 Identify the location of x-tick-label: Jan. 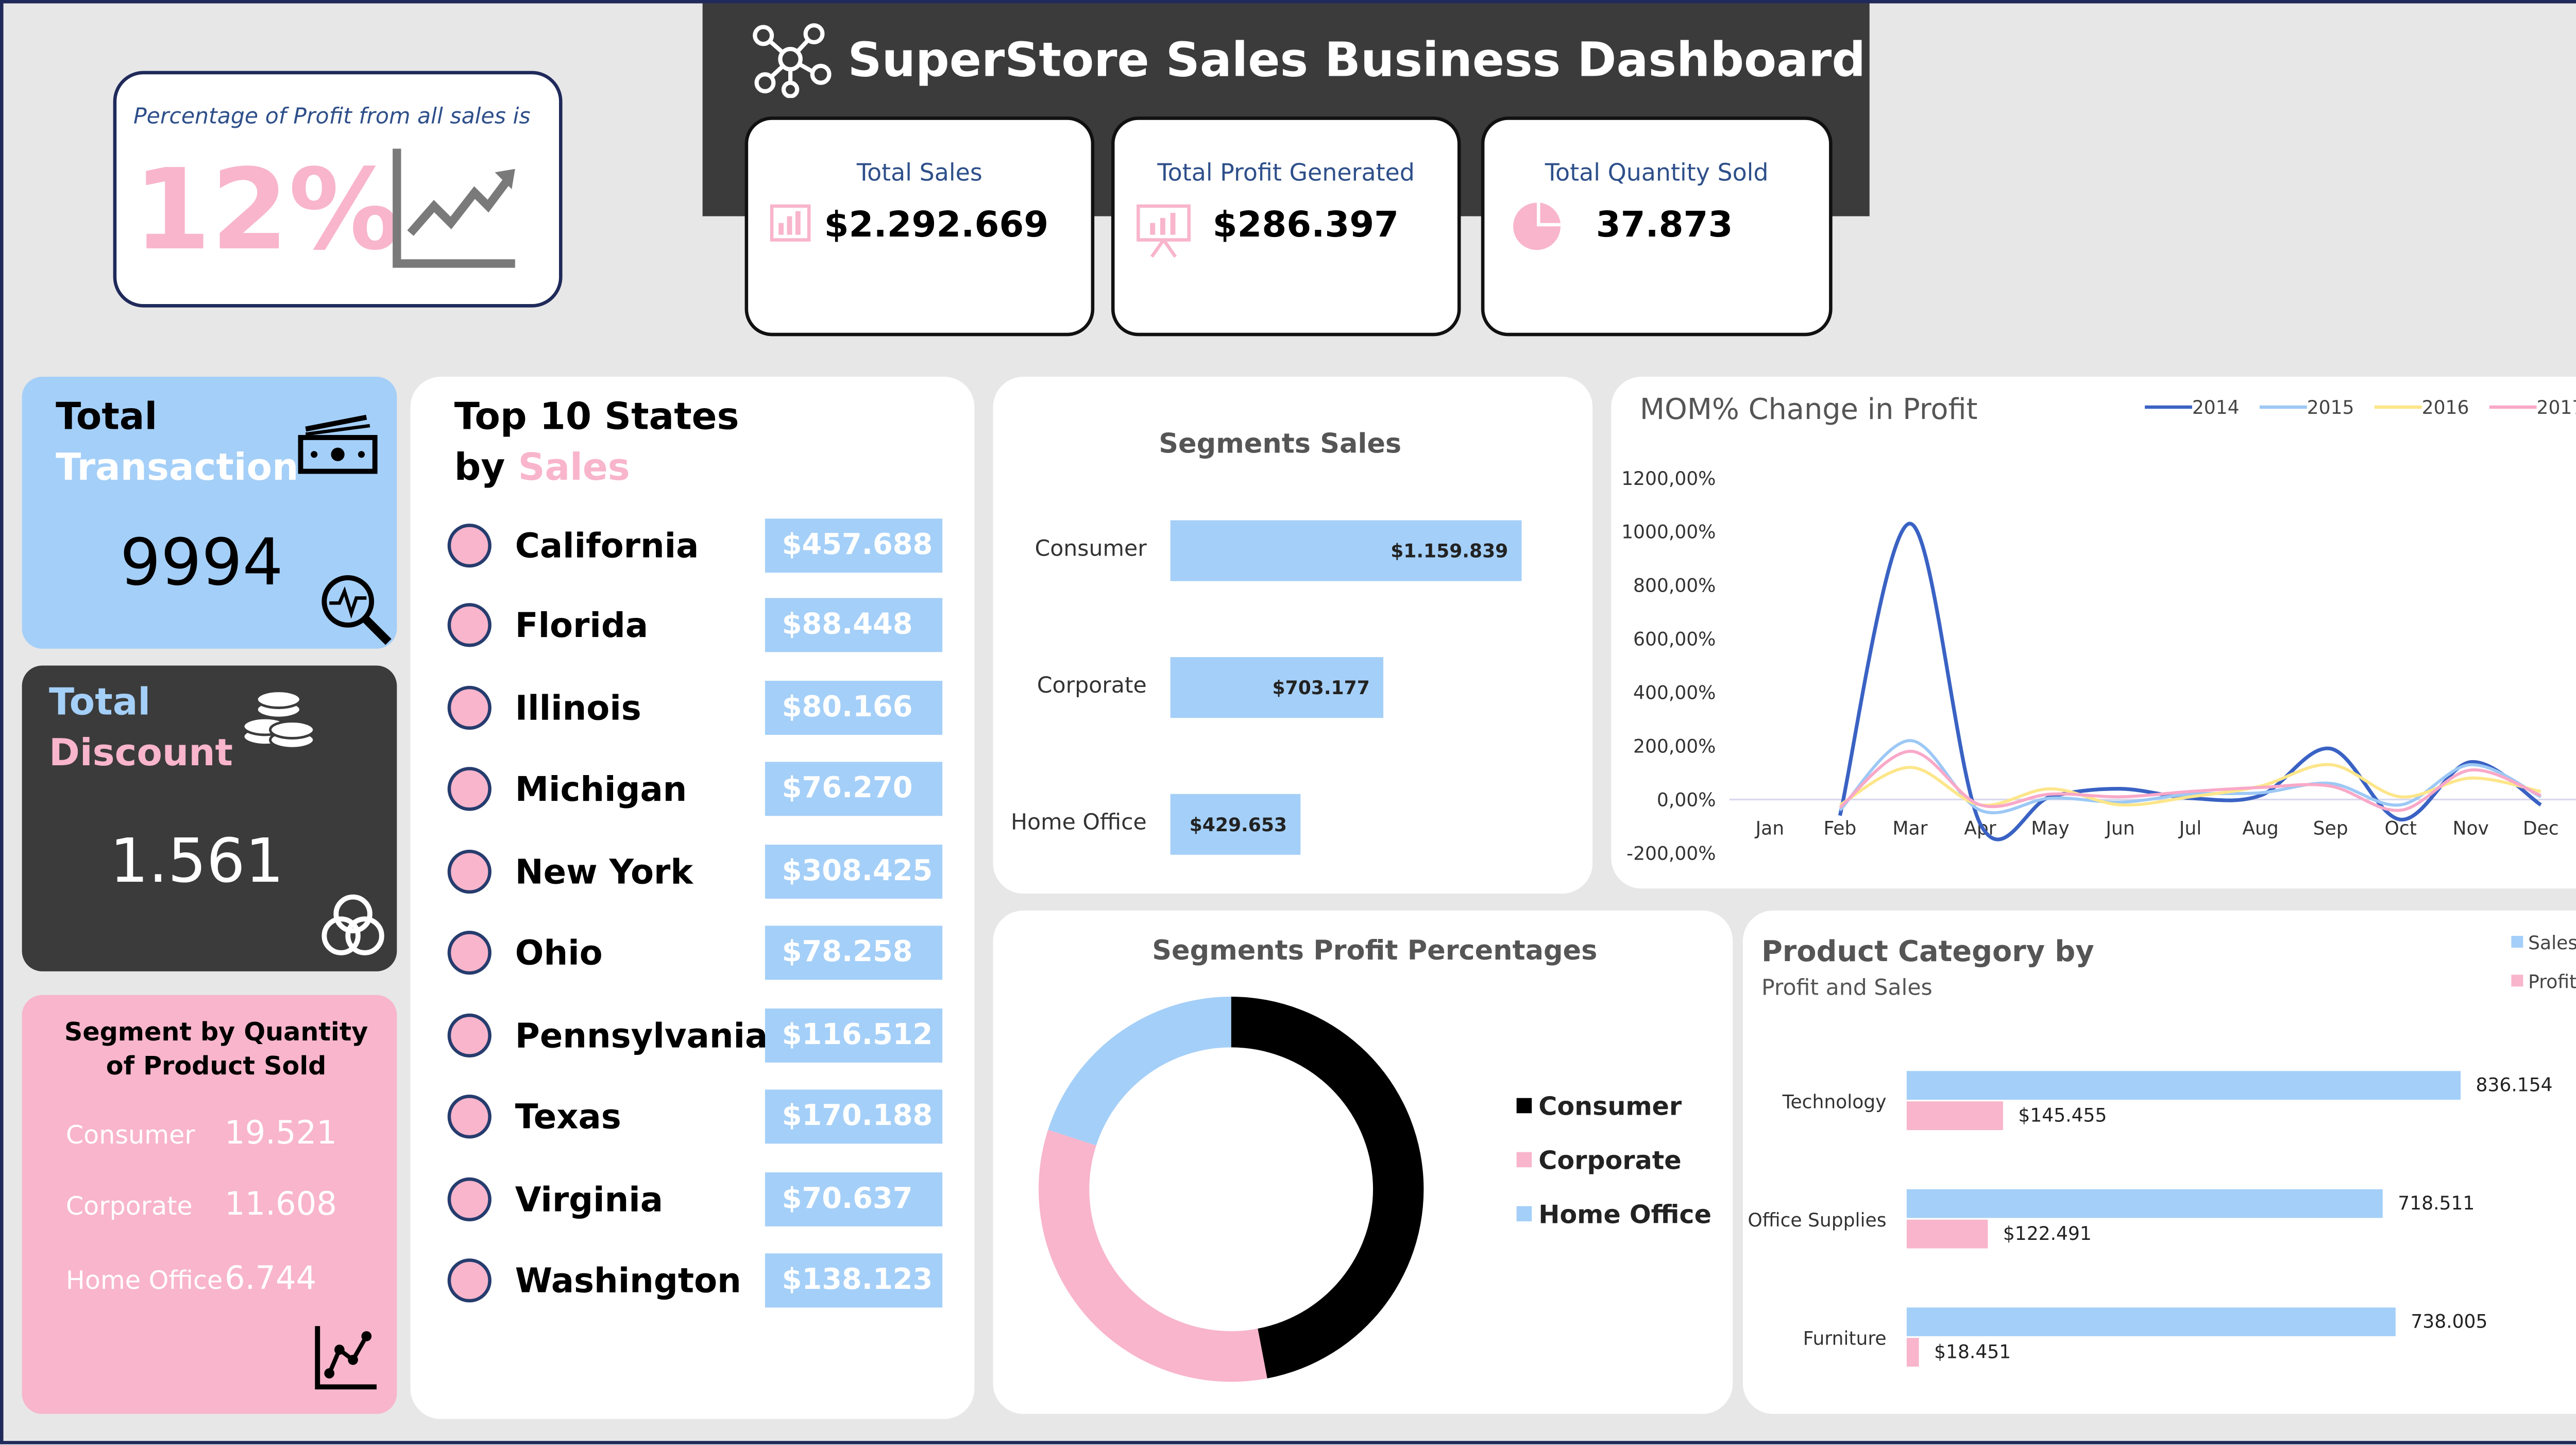
(1770, 828).